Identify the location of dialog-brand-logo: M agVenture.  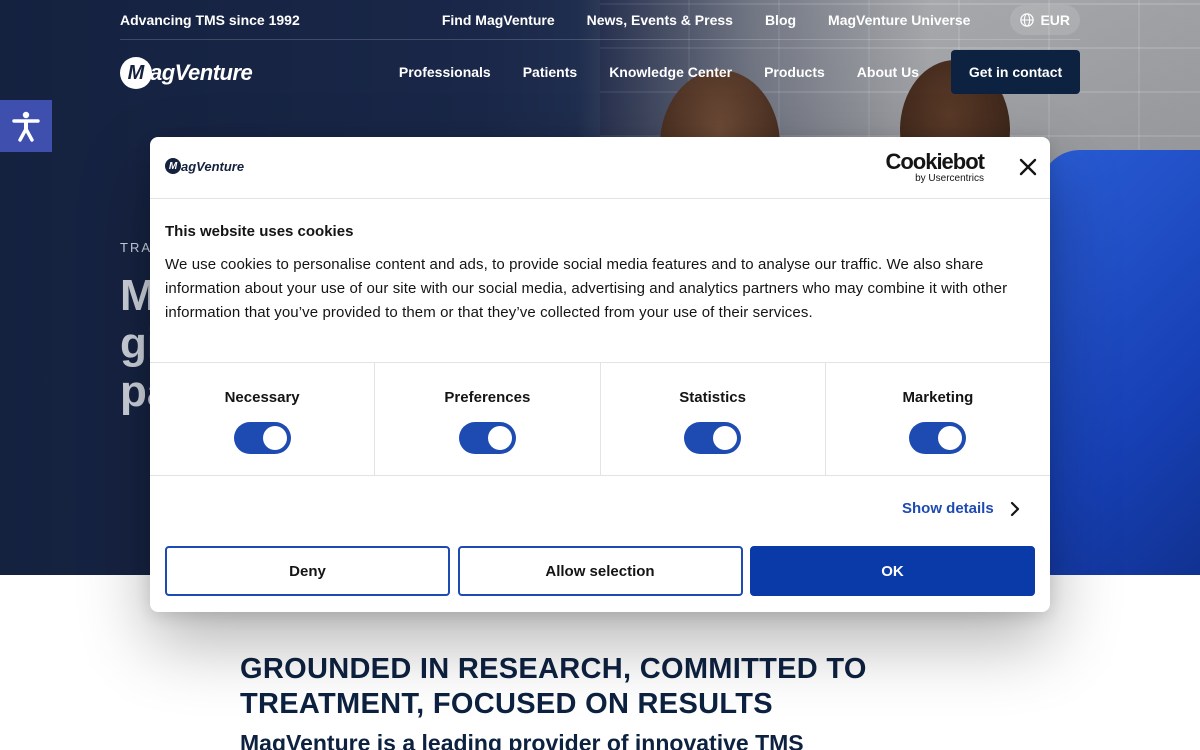
(204, 166).